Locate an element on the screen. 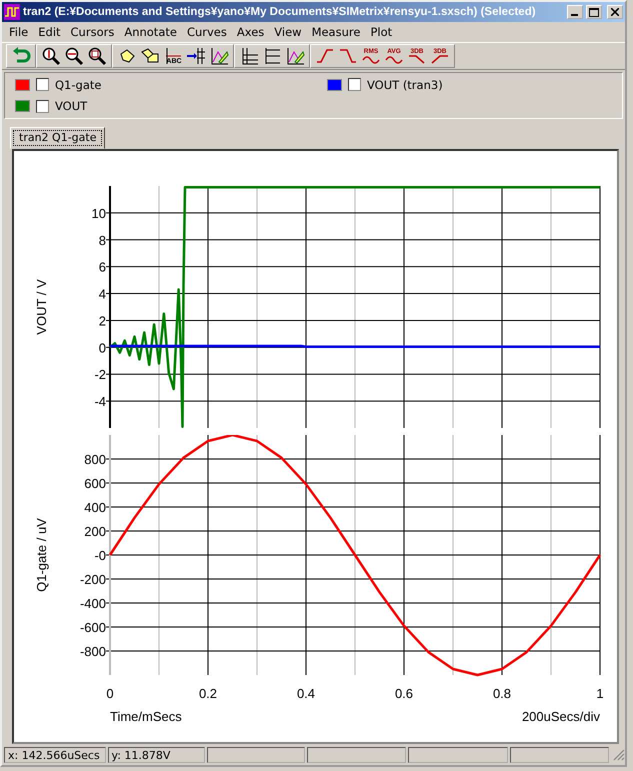 This screenshot has width=633, height=771. minimize-button is located at coordinates (575, 12).